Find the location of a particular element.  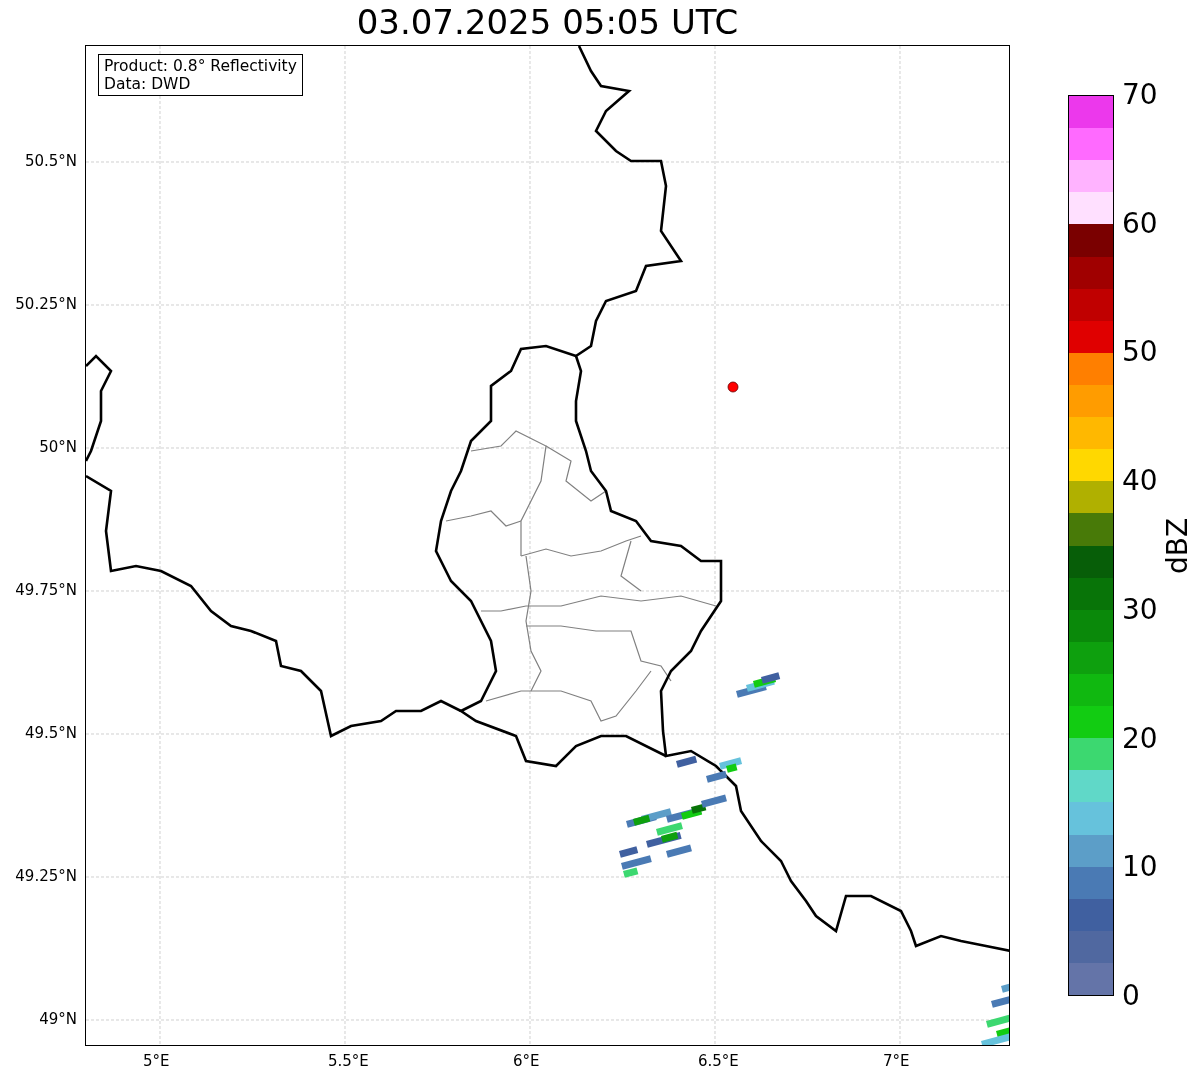

longitude-tick-label: 6.5°E is located at coordinates (718, 1061).